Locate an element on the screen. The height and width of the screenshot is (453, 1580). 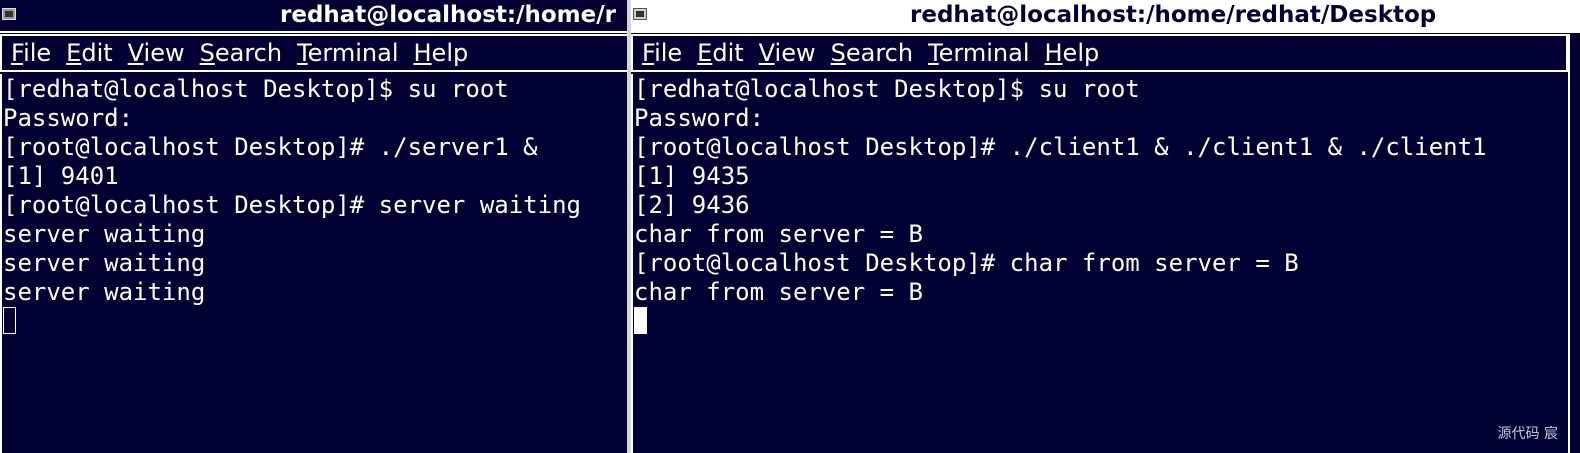
title-bar: redhat@localhost:/home/r is located at coordinates (314, 16).